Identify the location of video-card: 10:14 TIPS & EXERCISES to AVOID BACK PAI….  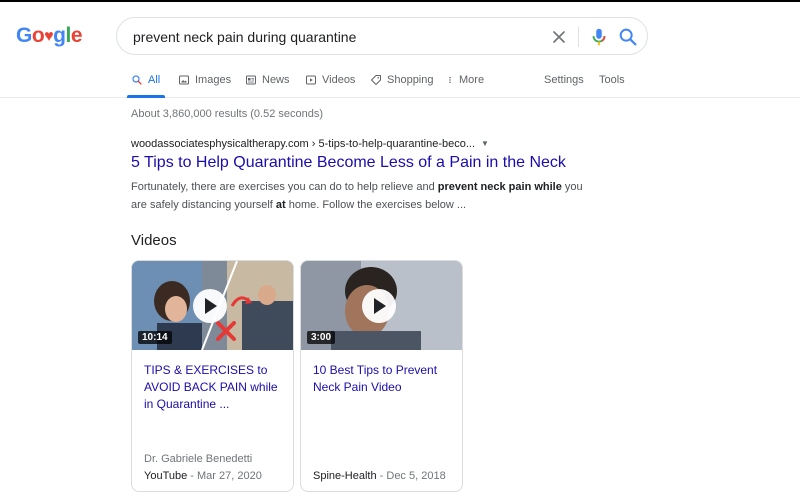
(212, 376).